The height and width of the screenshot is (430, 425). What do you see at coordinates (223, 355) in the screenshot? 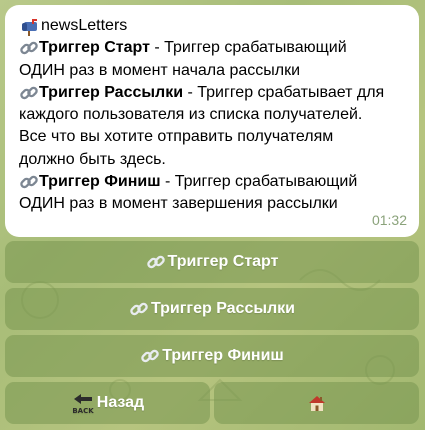
I see `trigger-finish-label: Триггер Финиш` at bounding box center [223, 355].